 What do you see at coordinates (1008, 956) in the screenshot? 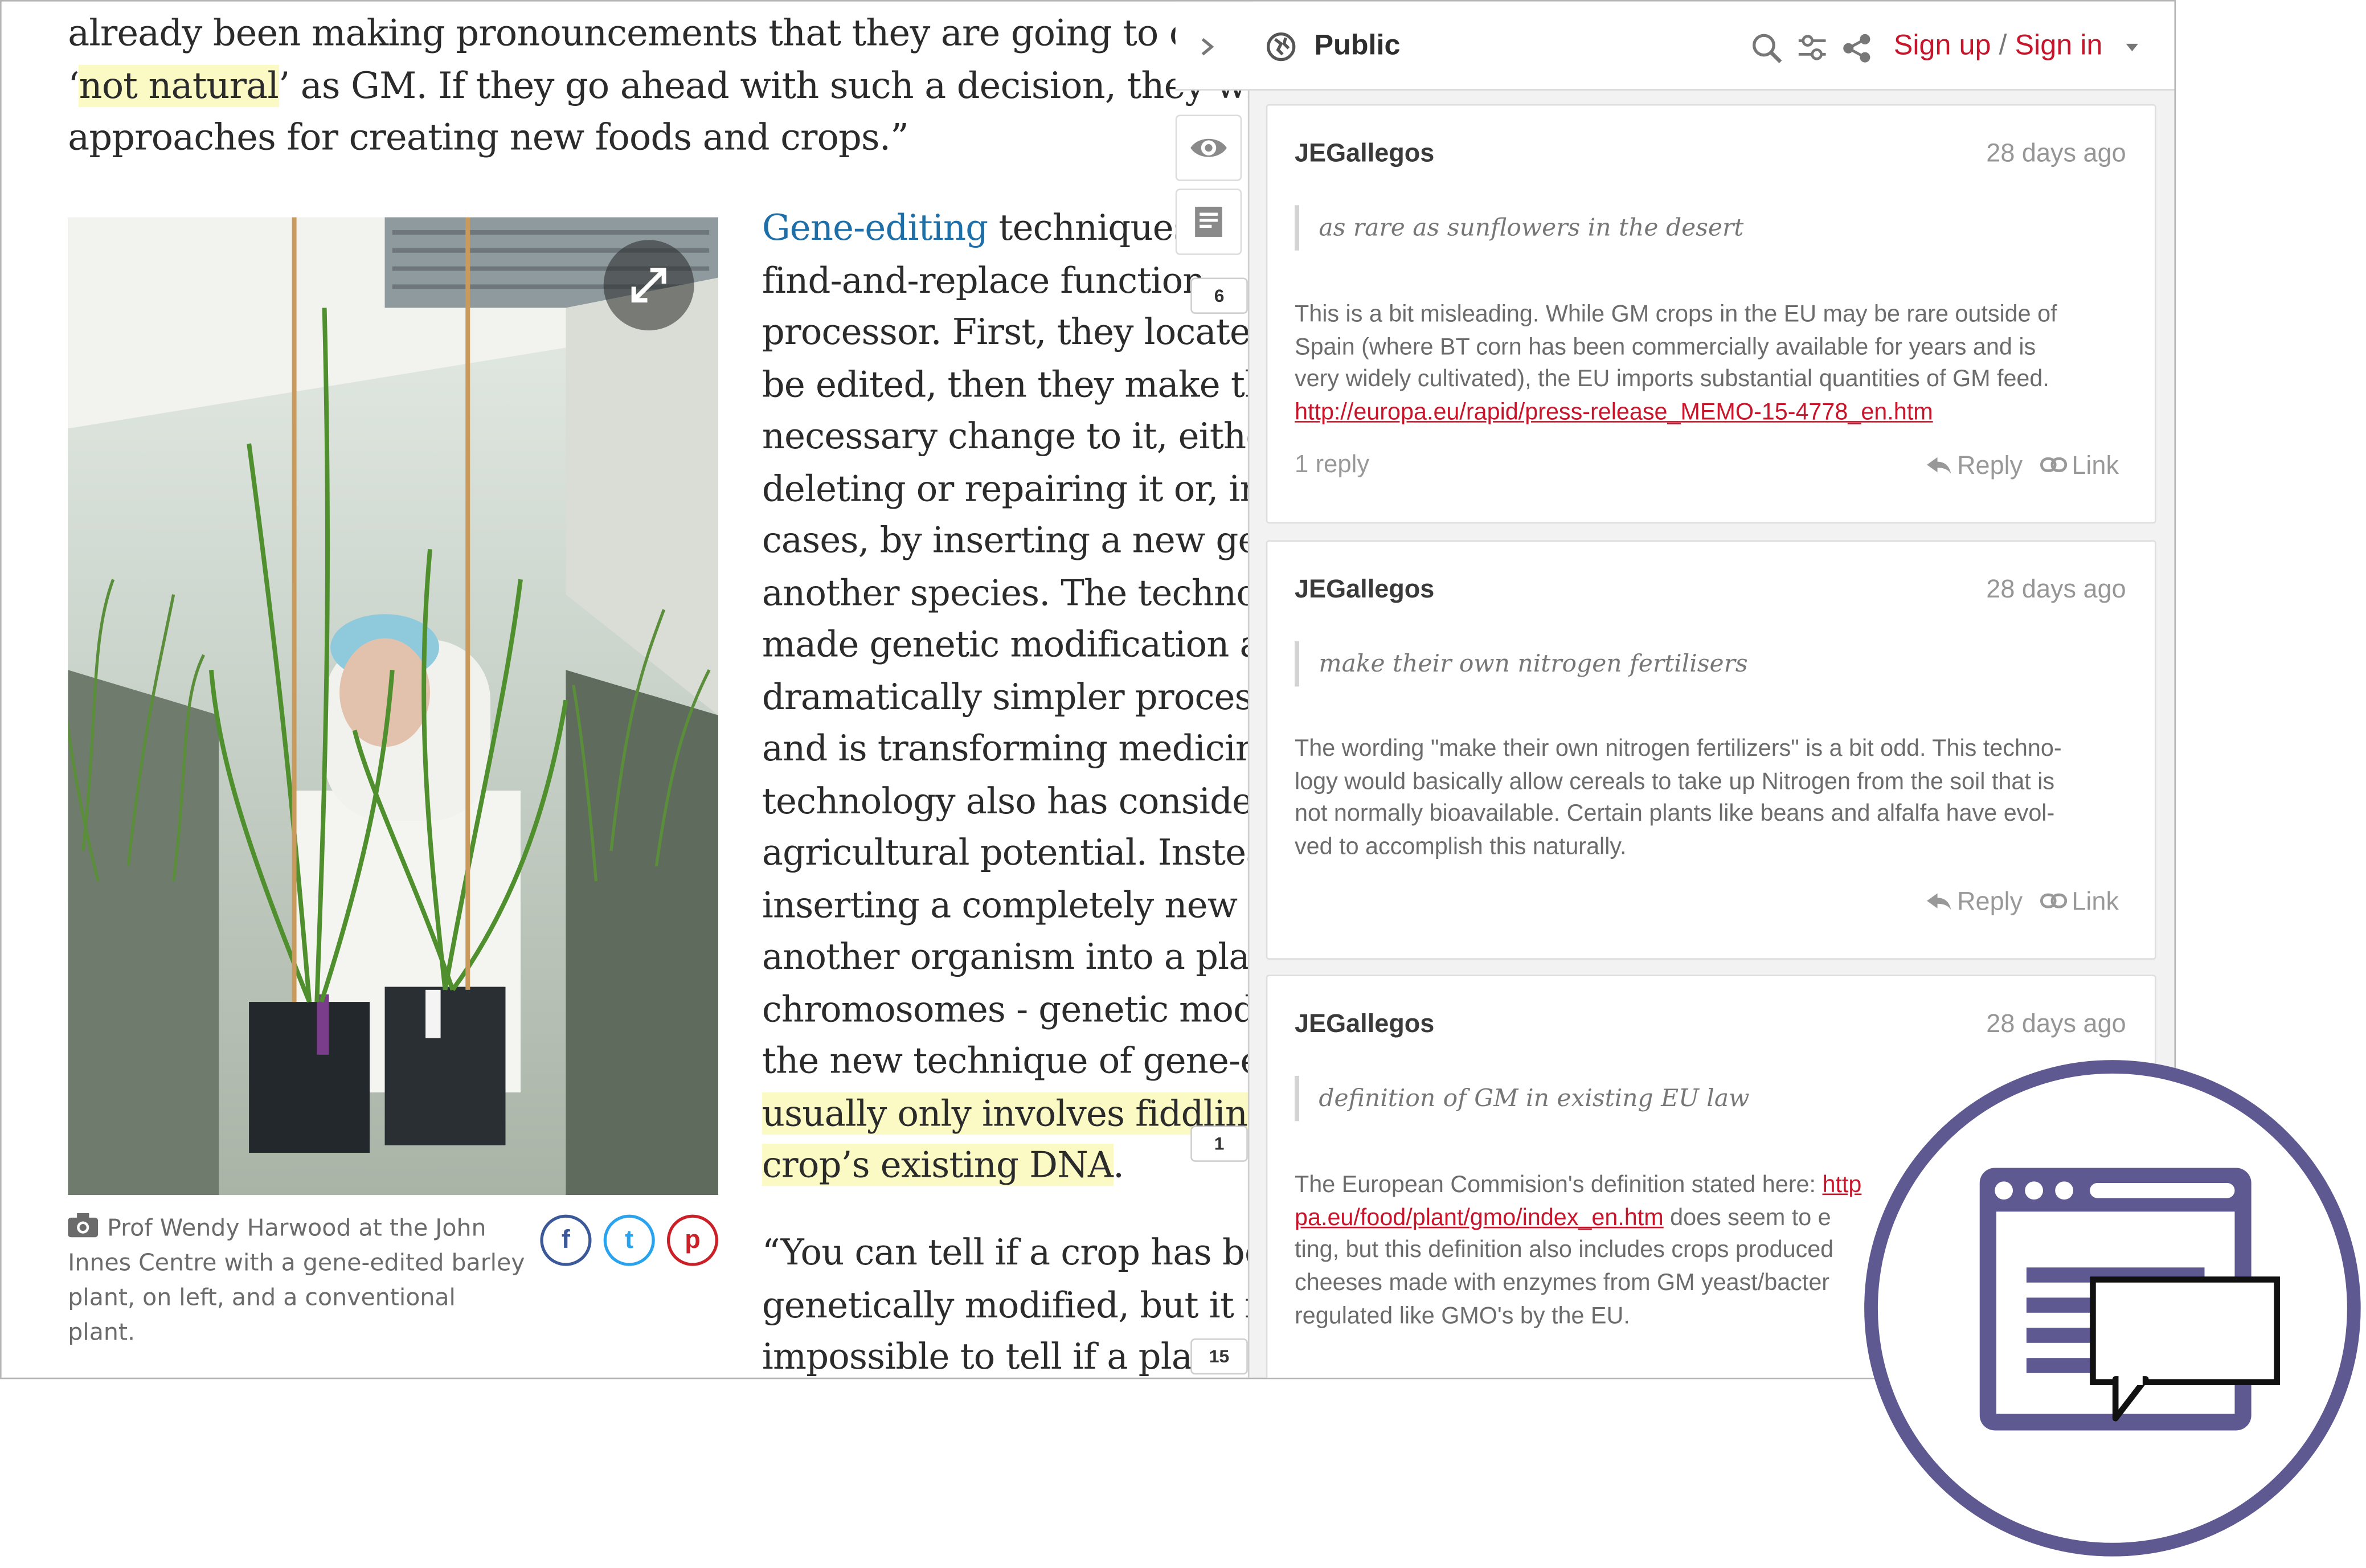
I see `body-line: another organism into a plant` at bounding box center [1008, 956].